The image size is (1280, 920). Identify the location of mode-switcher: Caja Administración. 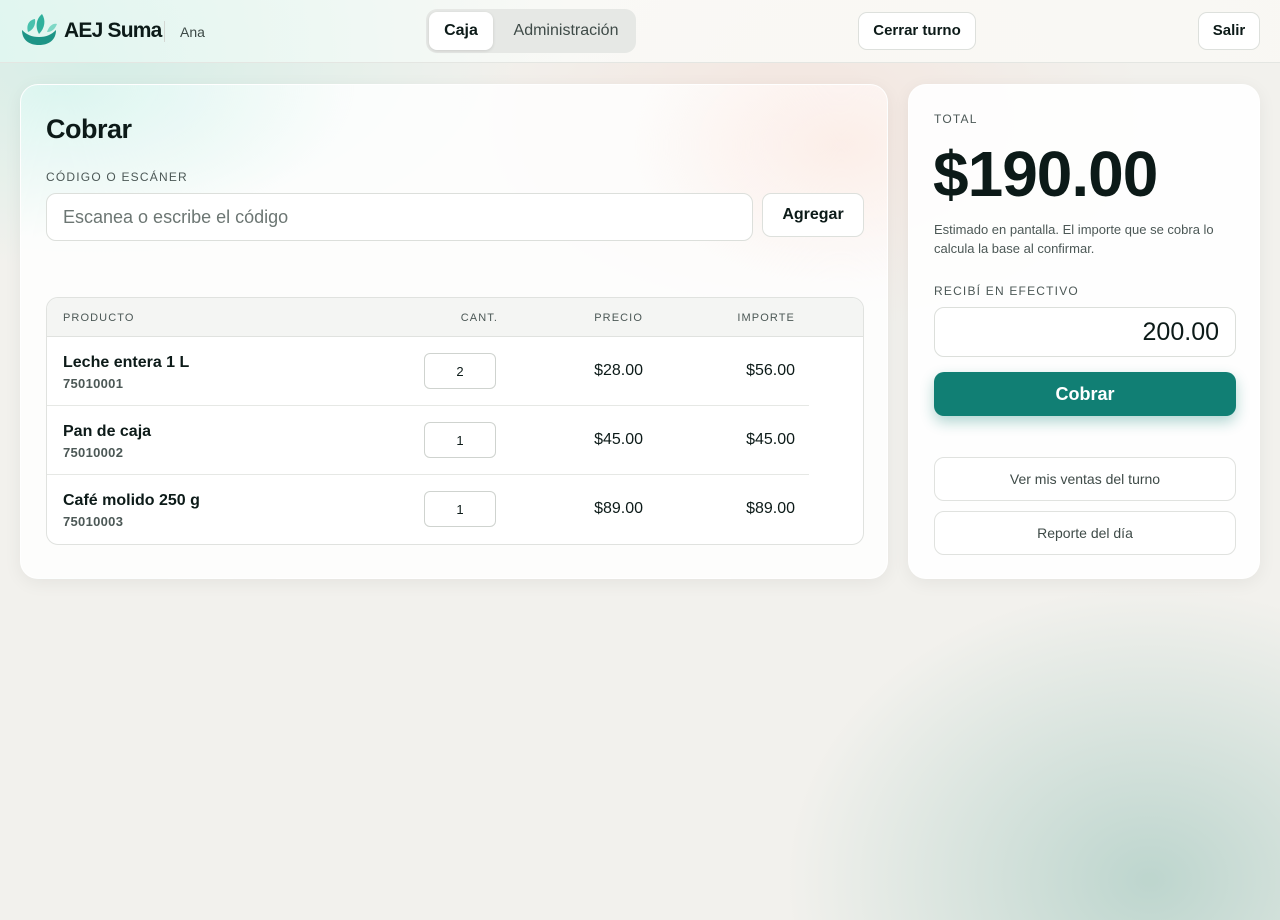
(531, 31).